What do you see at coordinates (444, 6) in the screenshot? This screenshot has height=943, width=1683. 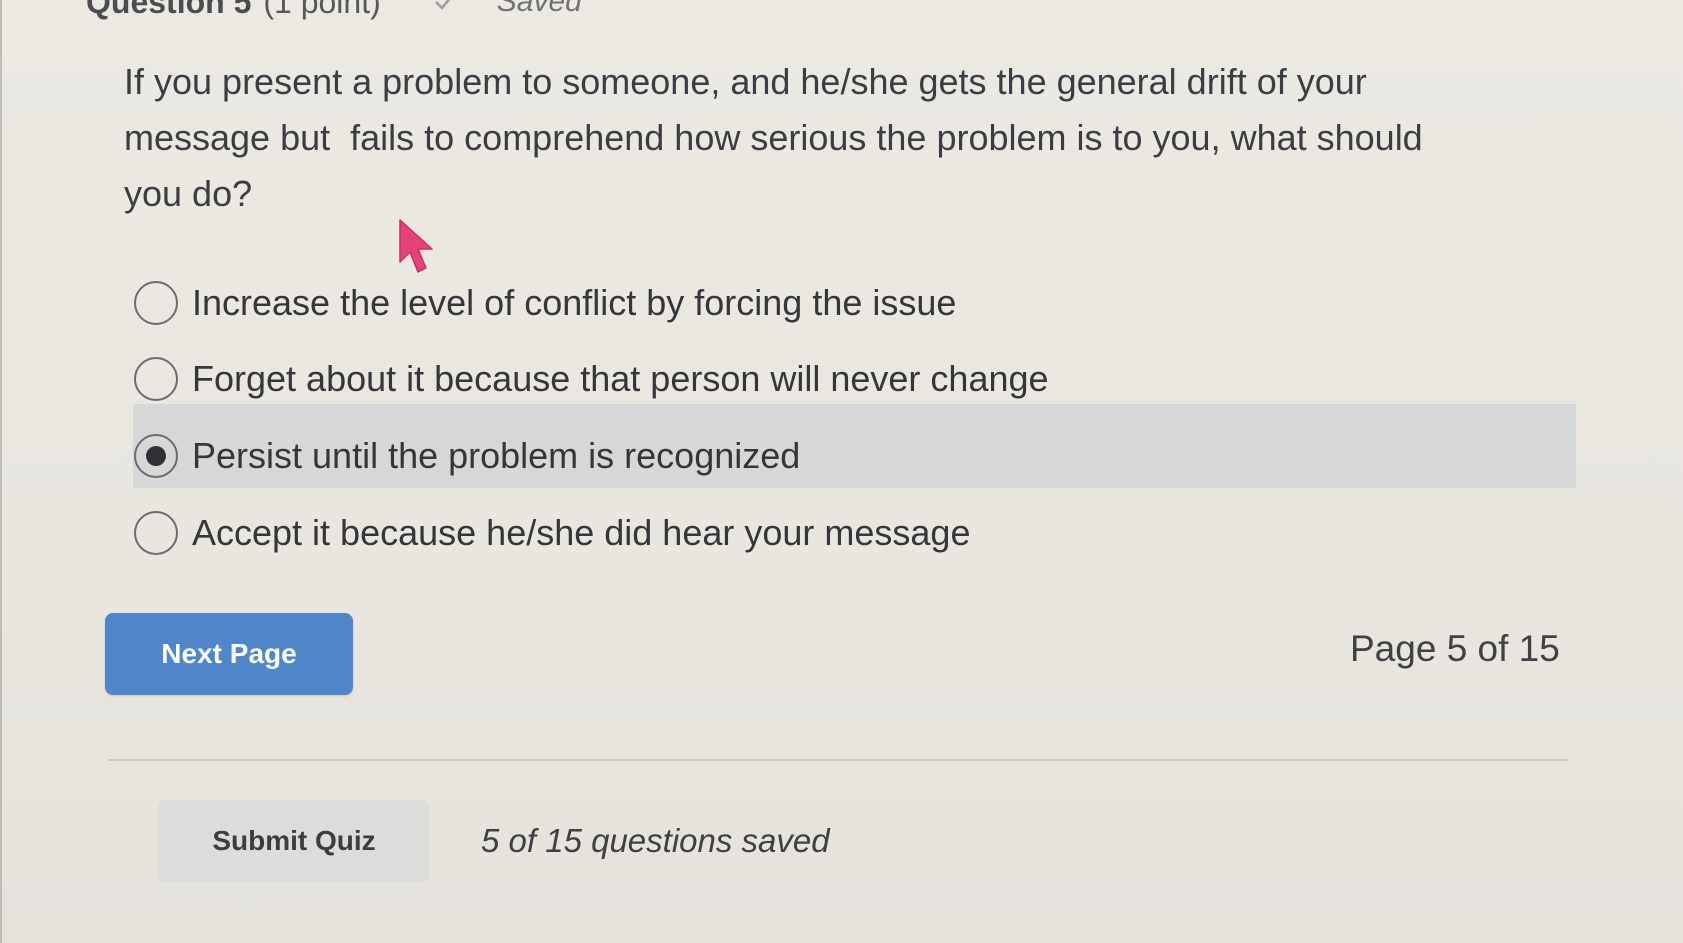 I see `checkmark-icon` at bounding box center [444, 6].